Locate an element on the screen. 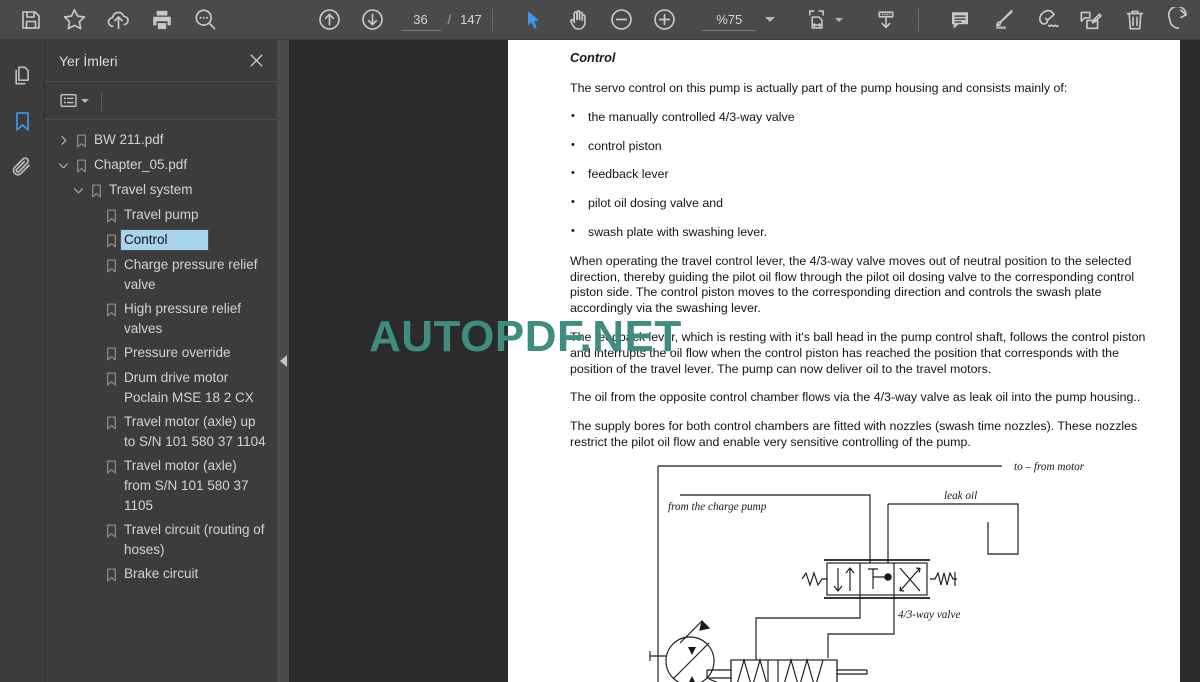 Image resolution: width=1200 pixels, height=682 pixels. pages-icon is located at coordinates (21, 74).